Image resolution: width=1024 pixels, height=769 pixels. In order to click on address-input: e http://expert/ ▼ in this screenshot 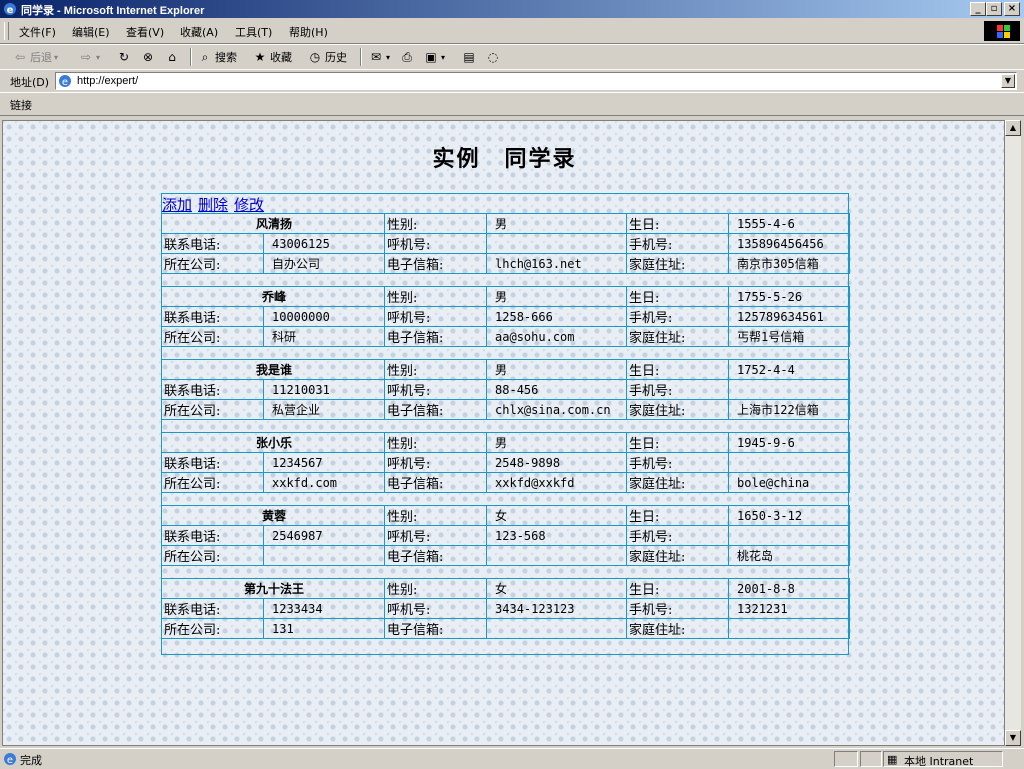, I will do `click(536, 81)`.